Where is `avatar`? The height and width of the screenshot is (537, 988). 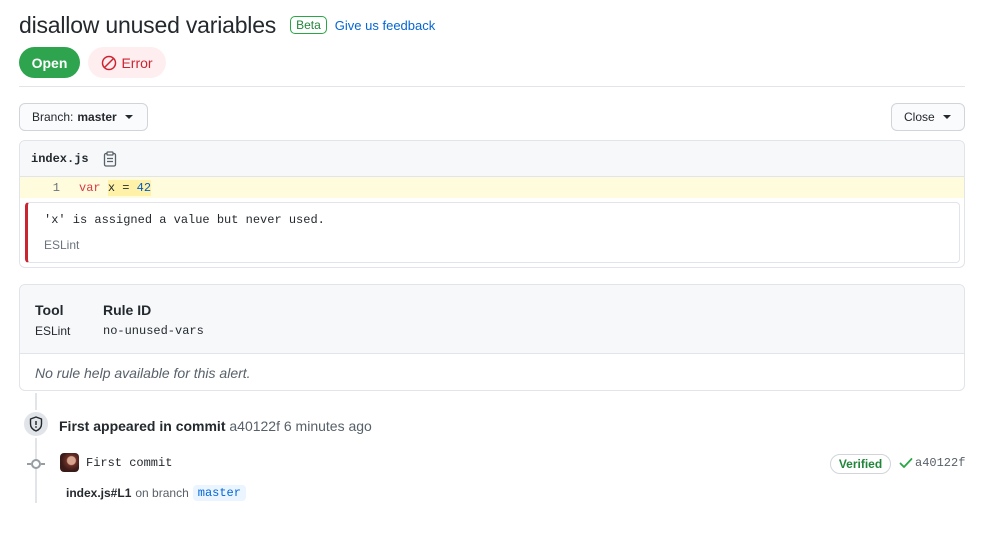 avatar is located at coordinates (69, 462).